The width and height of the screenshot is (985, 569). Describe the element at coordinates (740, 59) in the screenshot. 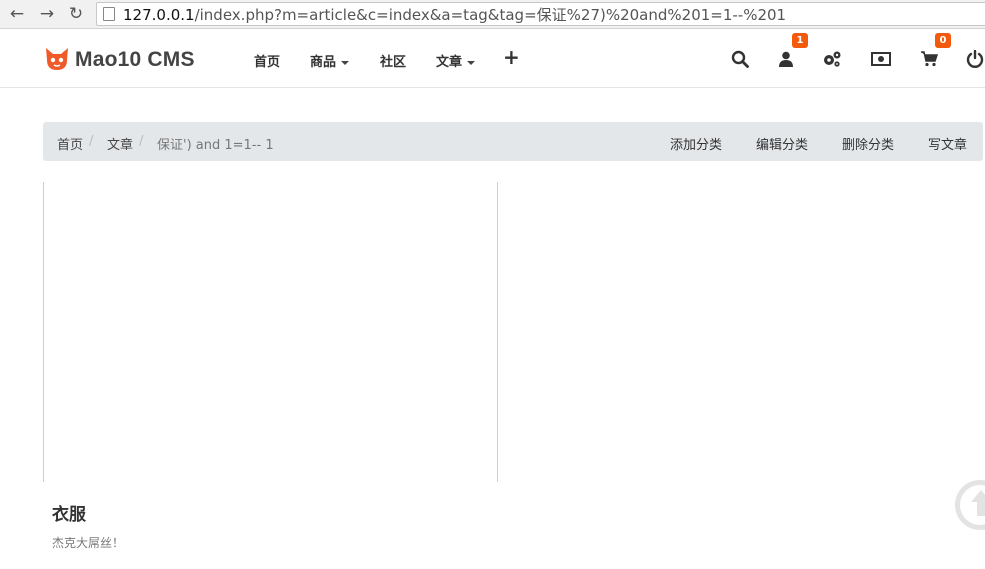

I see `search-icon` at that location.